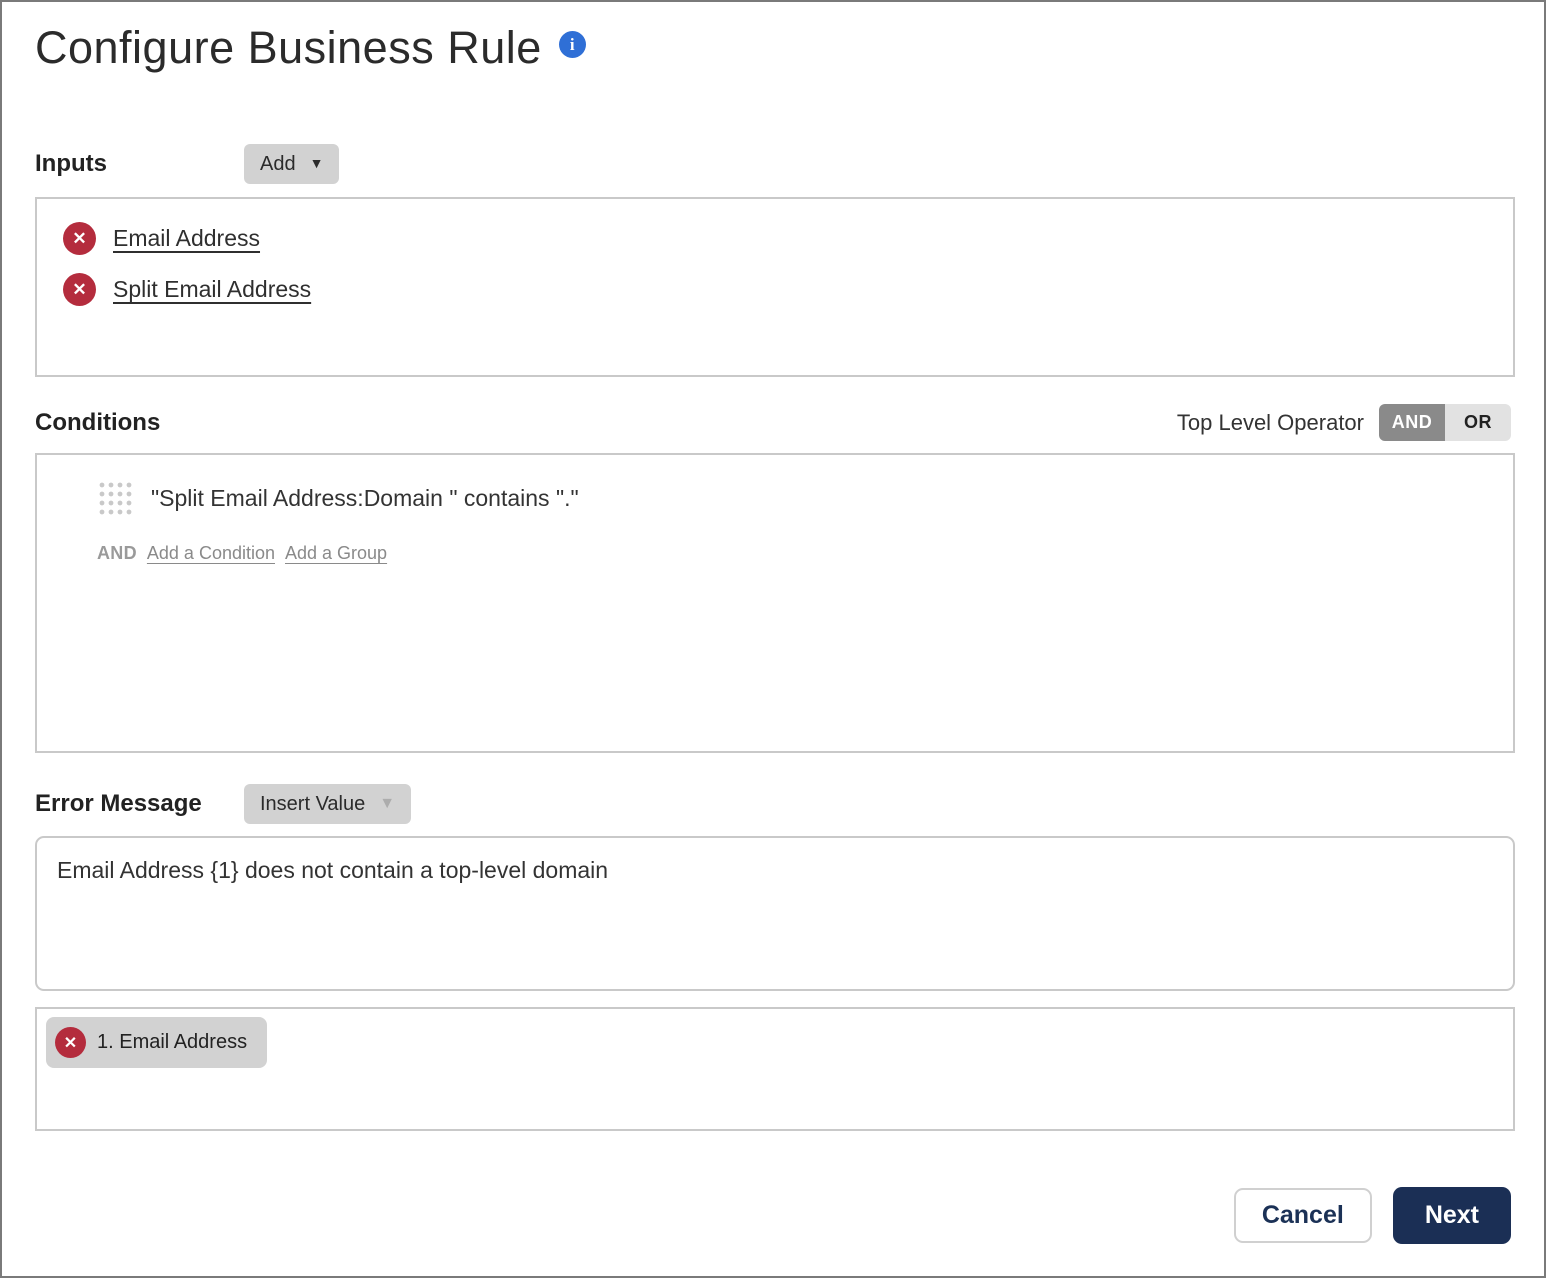 Image resolution: width=1546 pixels, height=1278 pixels. What do you see at coordinates (1412, 422) in the screenshot?
I see `operator-toggle-and: AND` at bounding box center [1412, 422].